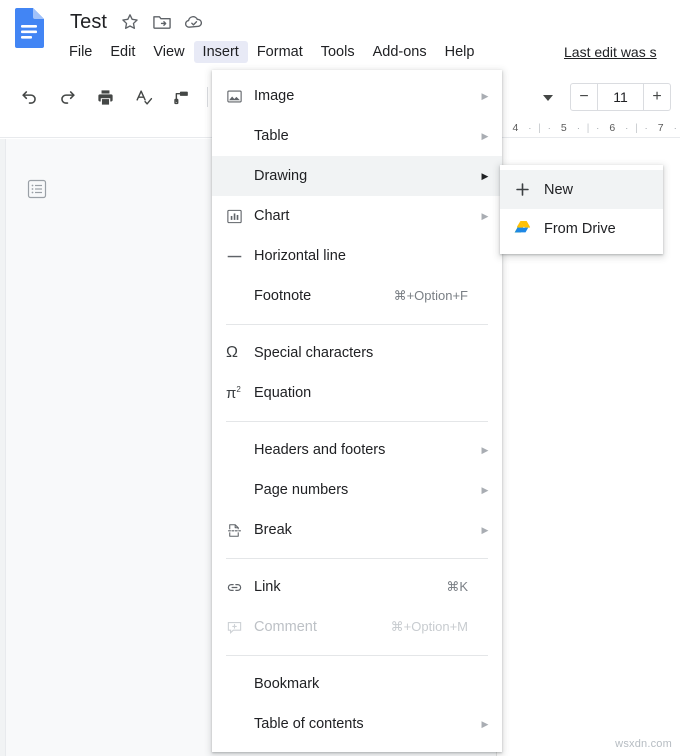 The image size is (680, 756). I want to click on image-icon, so click(240, 96).